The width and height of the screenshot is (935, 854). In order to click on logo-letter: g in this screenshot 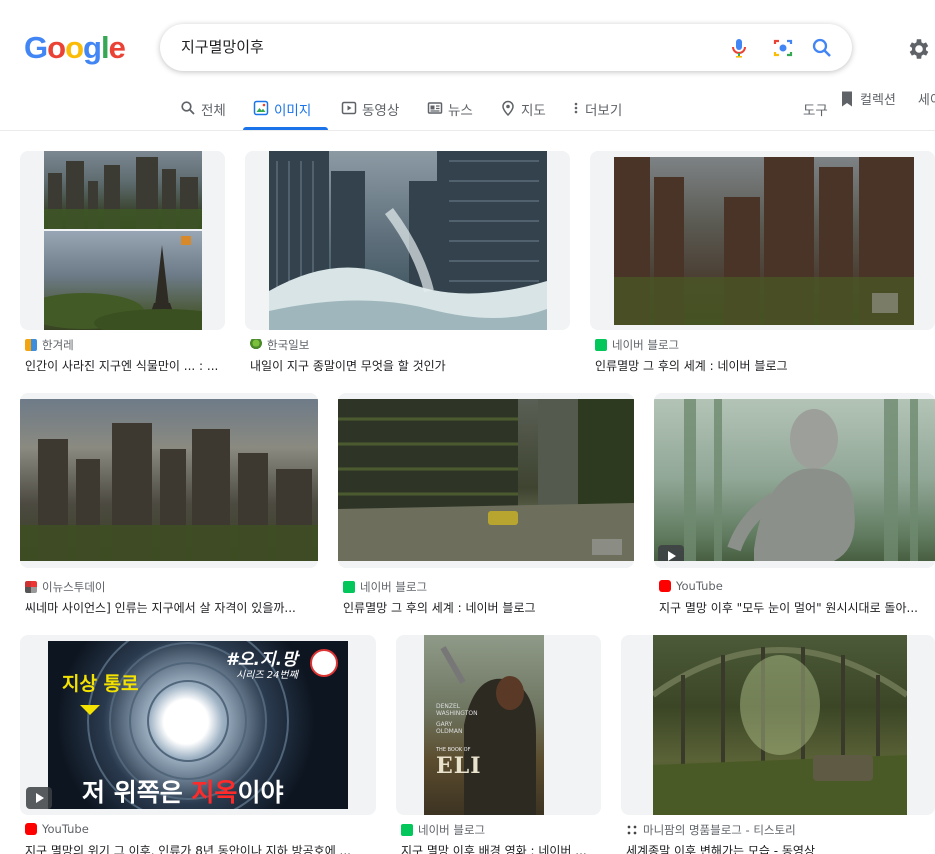, I will do `click(92, 47)`.